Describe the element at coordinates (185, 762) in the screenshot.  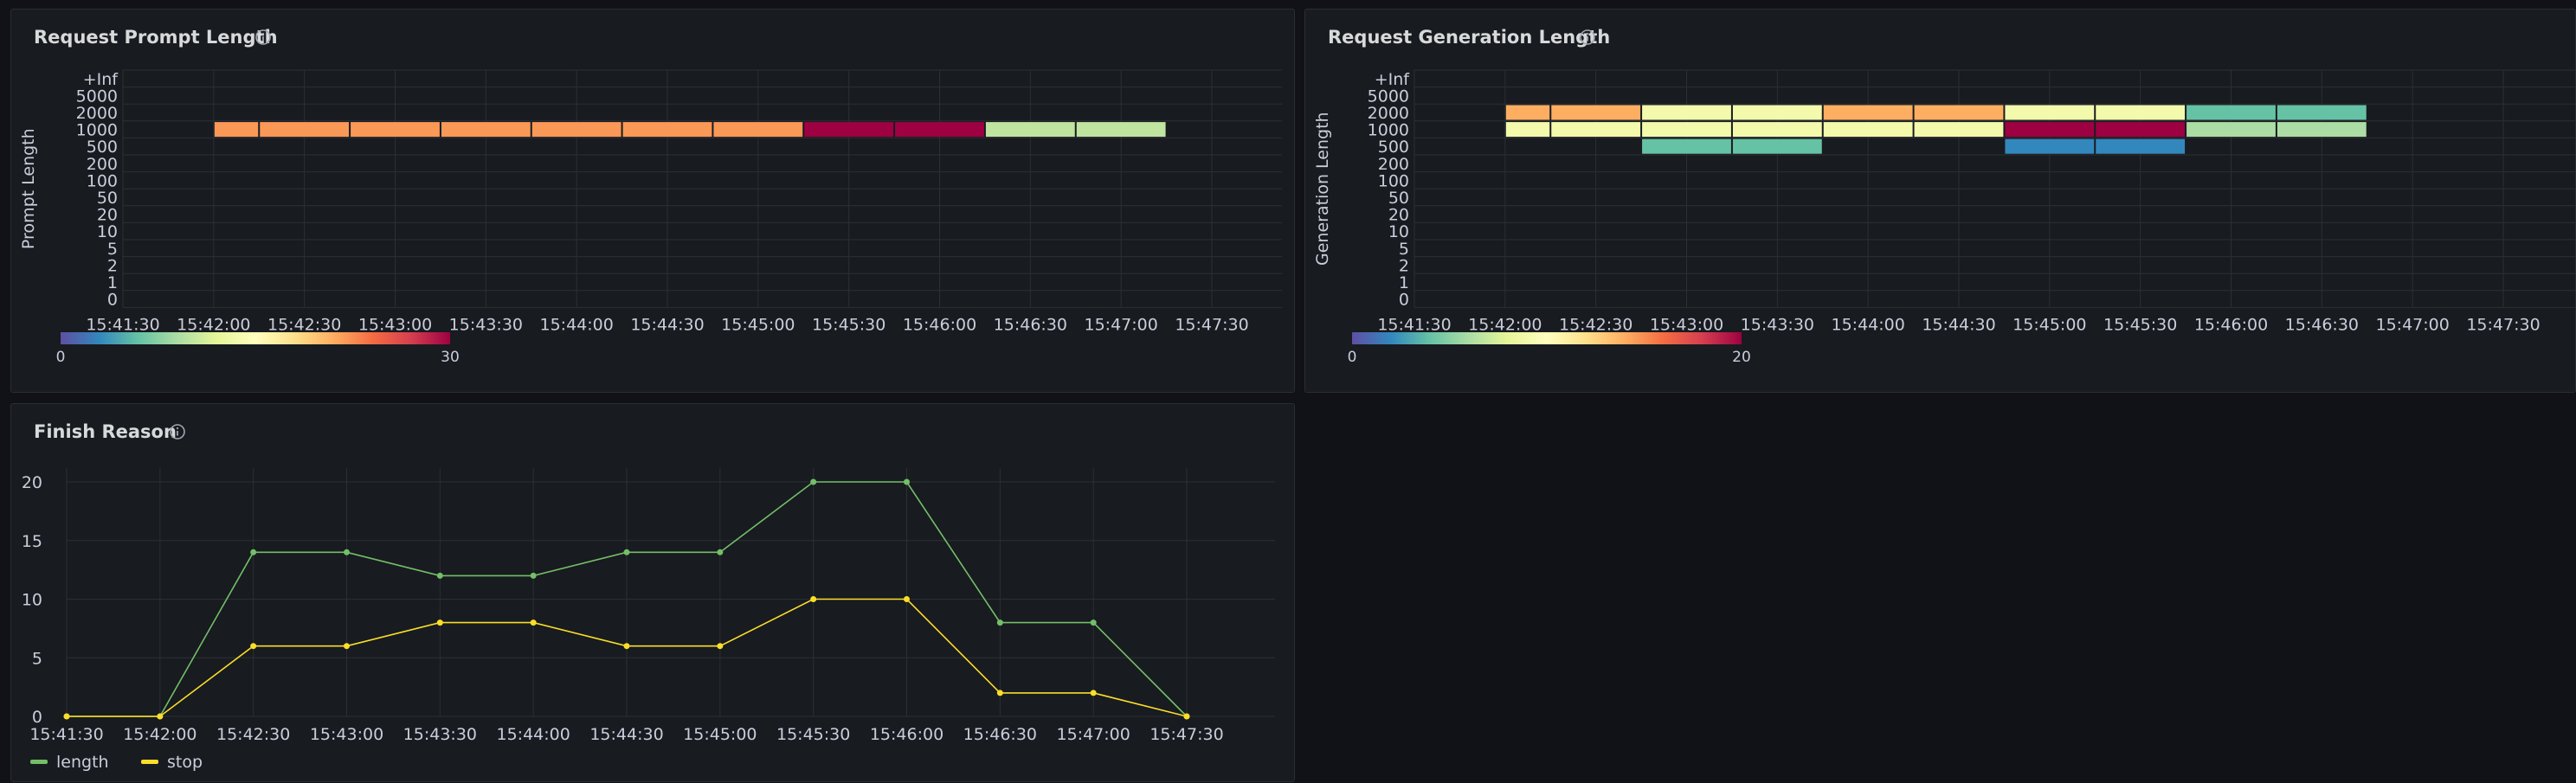
I see `legend-item-stop: stop` at that location.